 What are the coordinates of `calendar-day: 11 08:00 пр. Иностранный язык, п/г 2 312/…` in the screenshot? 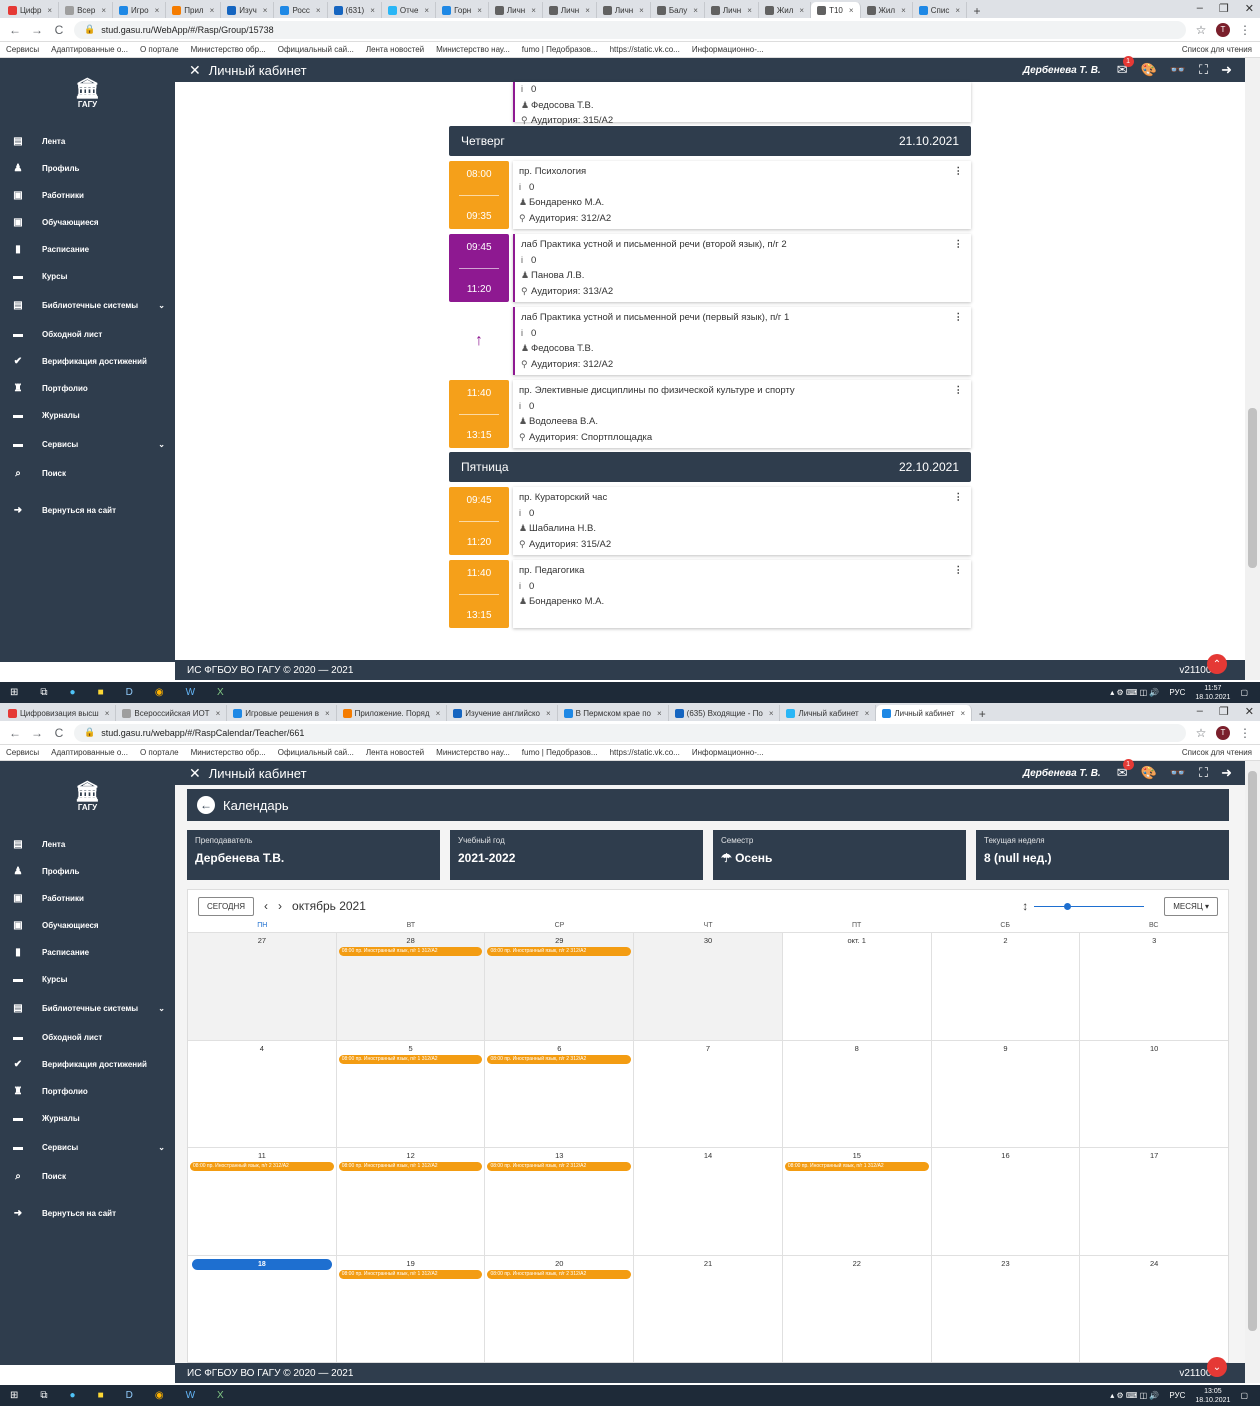 It's located at (262, 1201).